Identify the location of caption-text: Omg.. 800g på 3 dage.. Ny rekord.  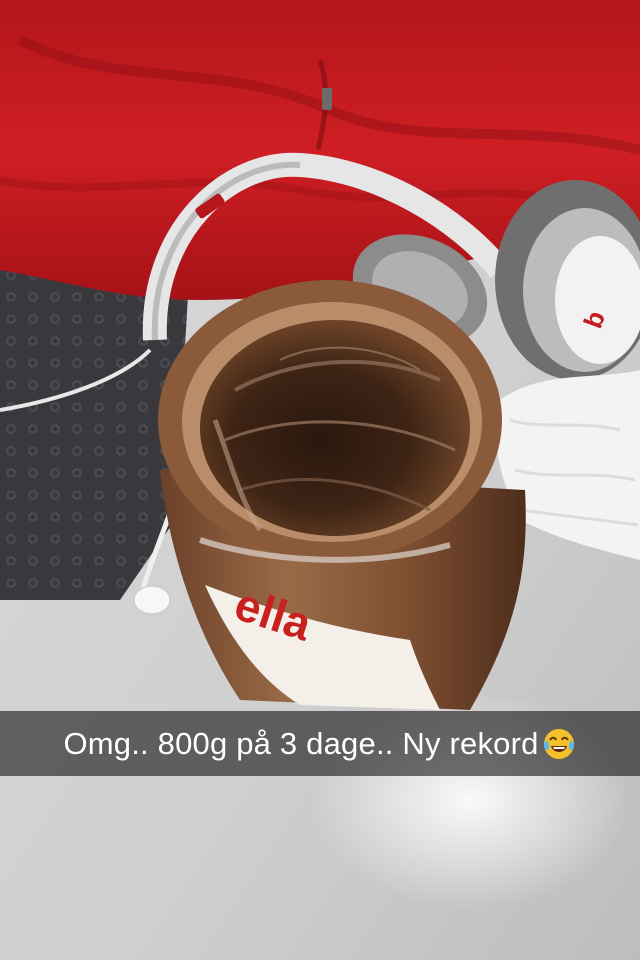
(301, 743).